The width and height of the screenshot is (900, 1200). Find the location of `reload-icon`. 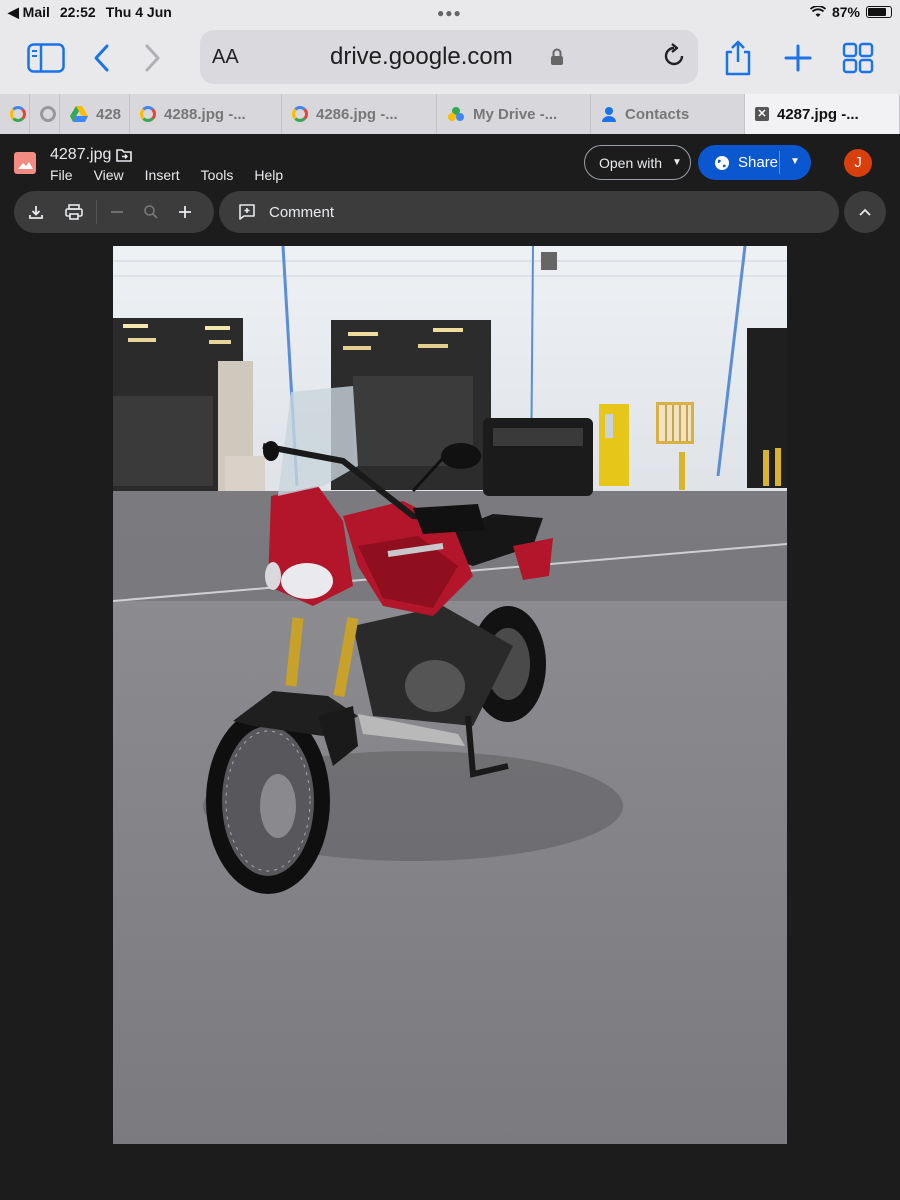

reload-icon is located at coordinates (674, 56).